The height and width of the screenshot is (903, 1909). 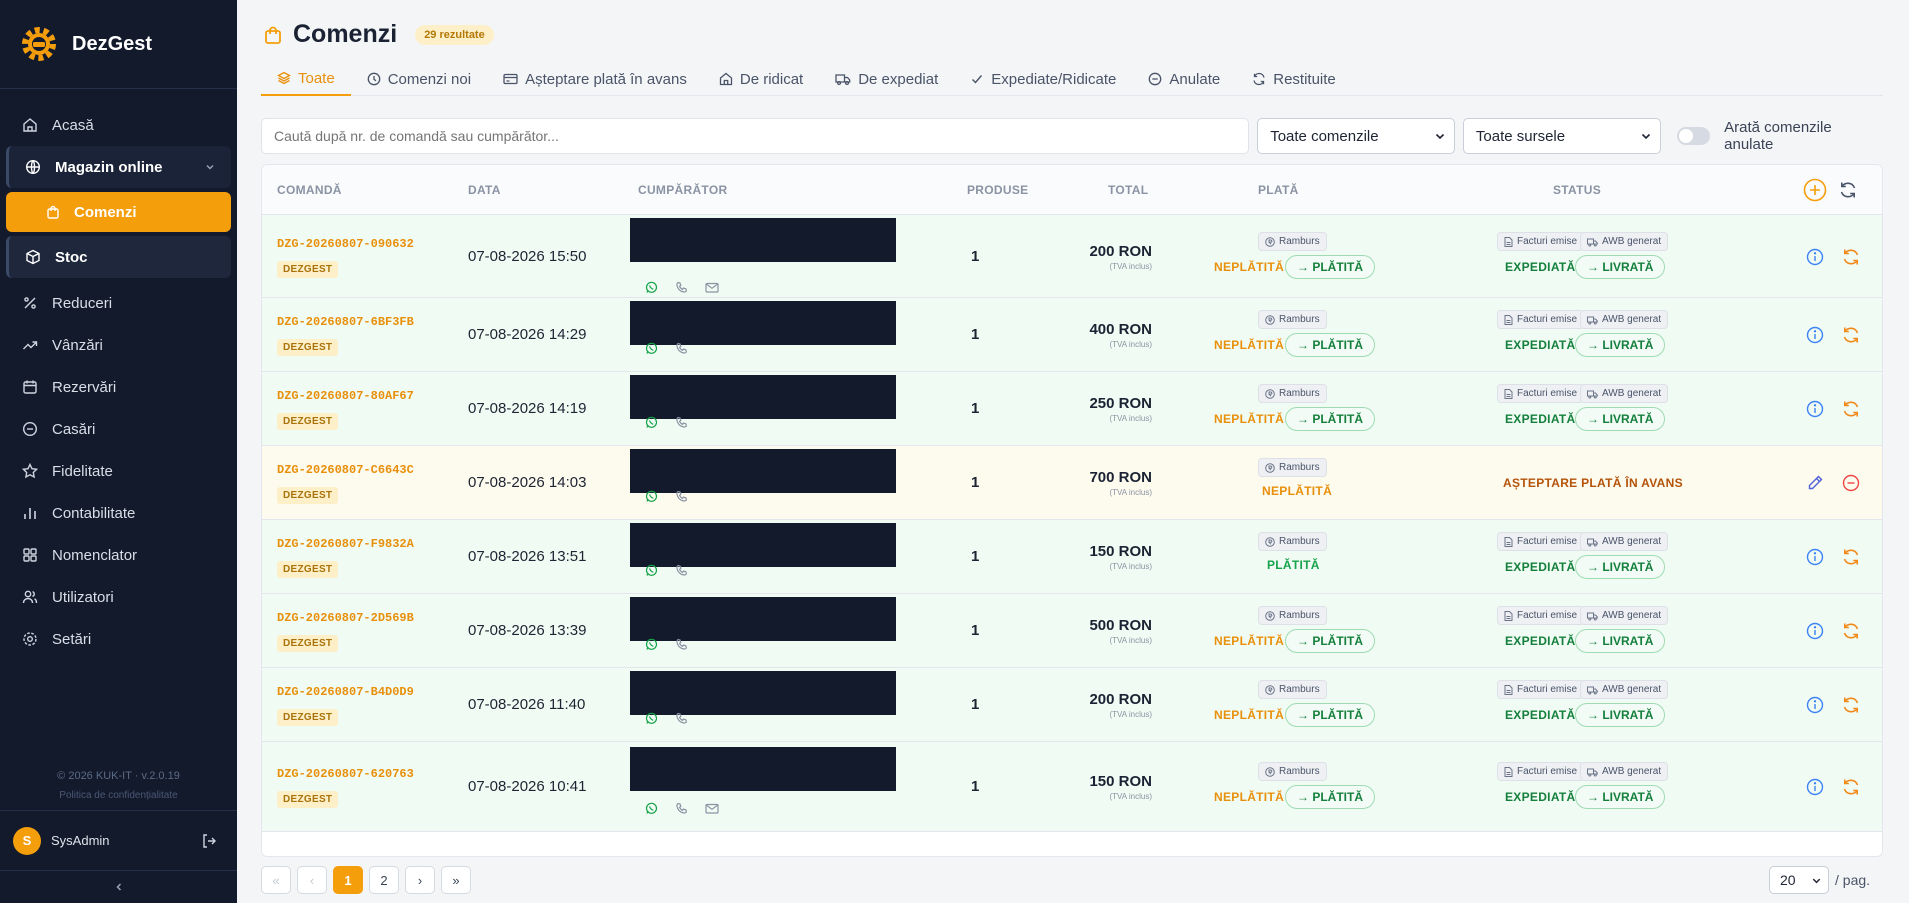 What do you see at coordinates (27, 840) in the screenshot?
I see `avatar: S` at bounding box center [27, 840].